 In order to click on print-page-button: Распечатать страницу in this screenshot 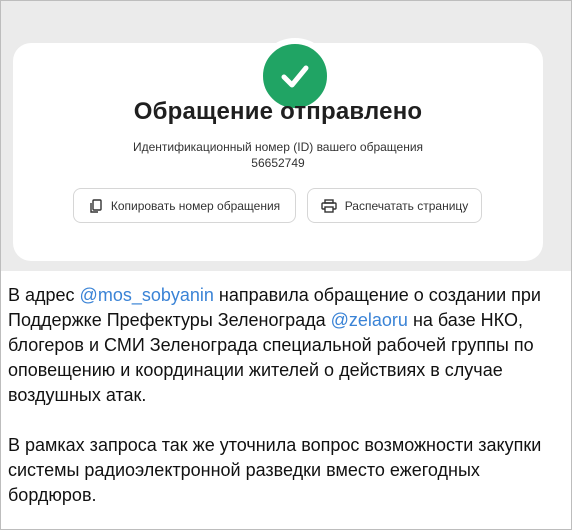, I will do `click(394, 205)`.